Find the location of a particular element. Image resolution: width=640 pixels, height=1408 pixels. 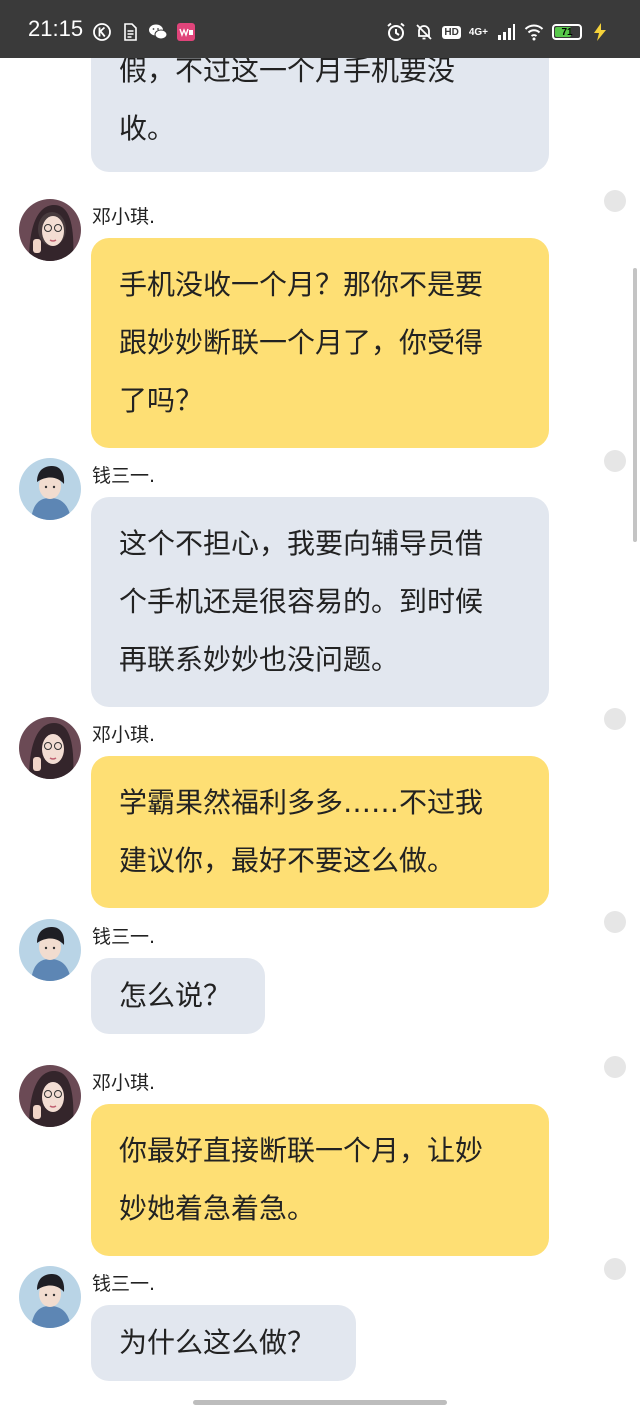

message-line: 学霸果然福利多多……不过我 is located at coordinates (301, 802).